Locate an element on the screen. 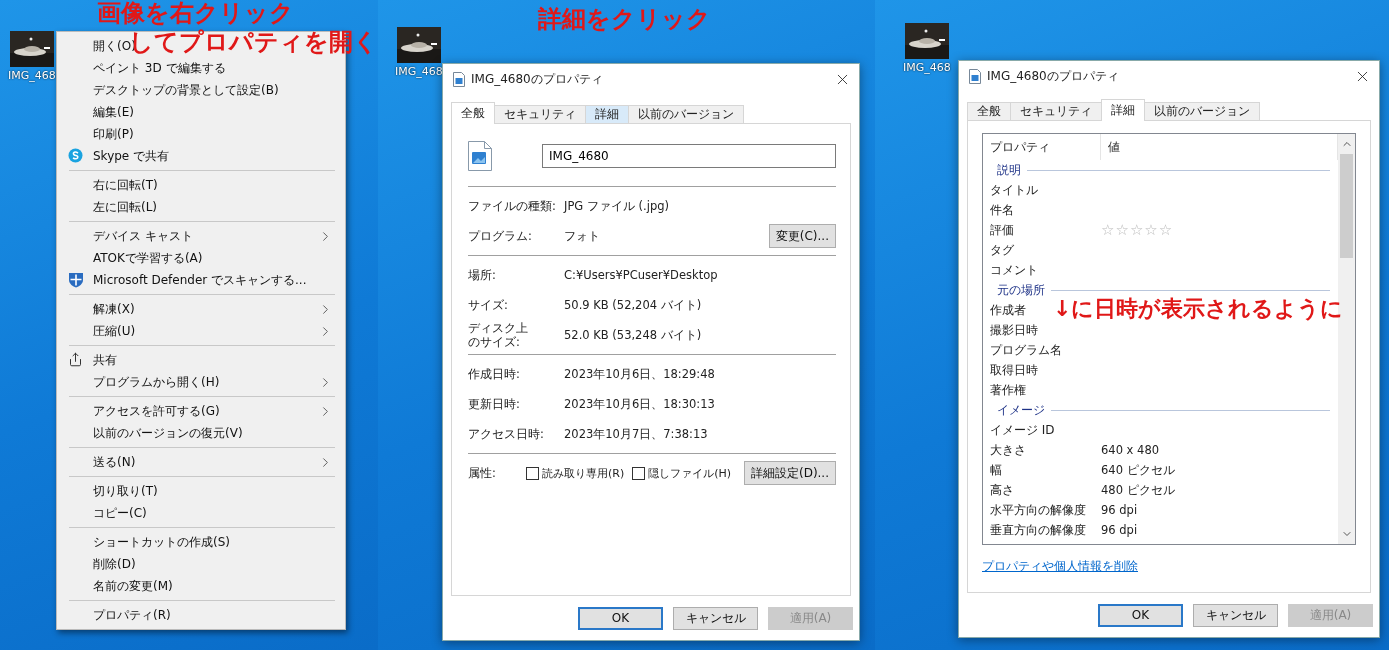 The image size is (1389, 650). property-name: プログラム名 is located at coordinates (1026, 350).